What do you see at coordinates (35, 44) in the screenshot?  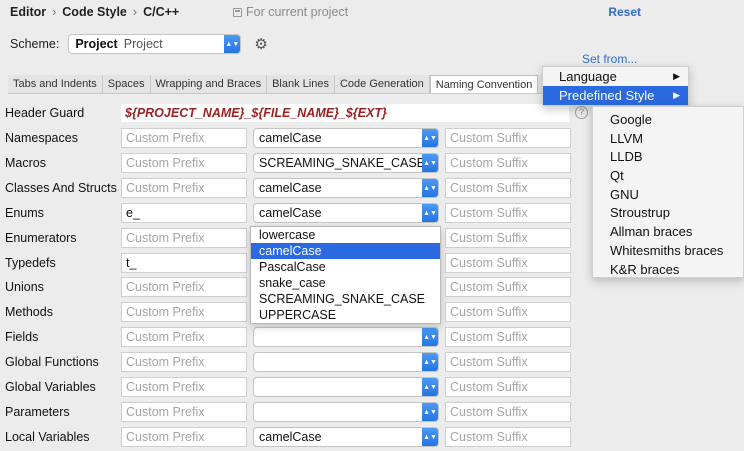 I see `scheme-label: Scheme:` at bounding box center [35, 44].